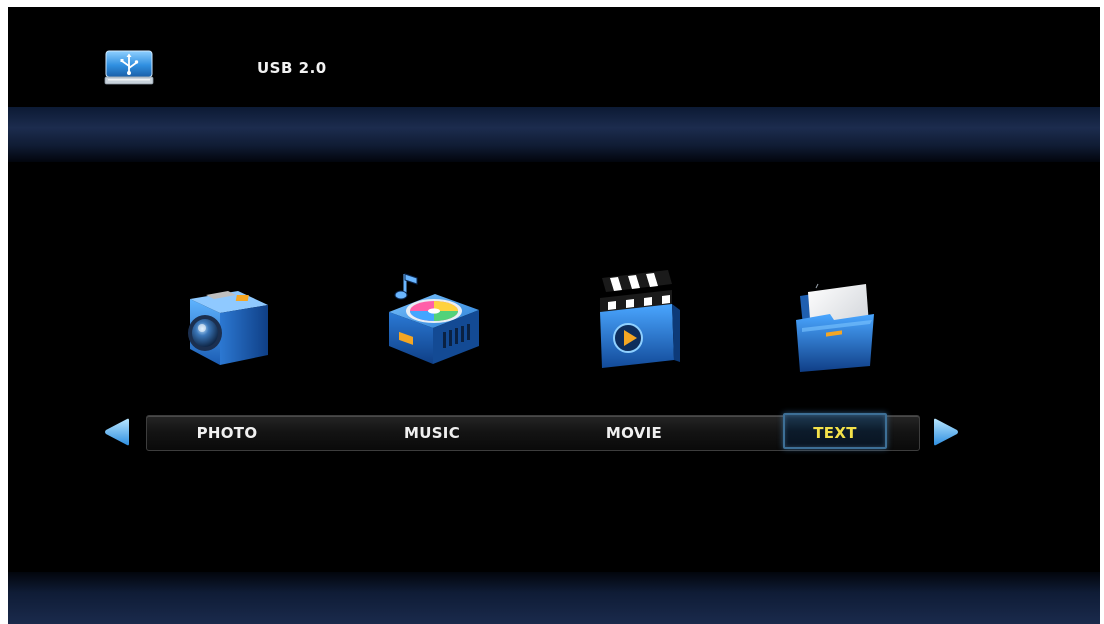  I want to click on music-player-icon, so click(433, 315).